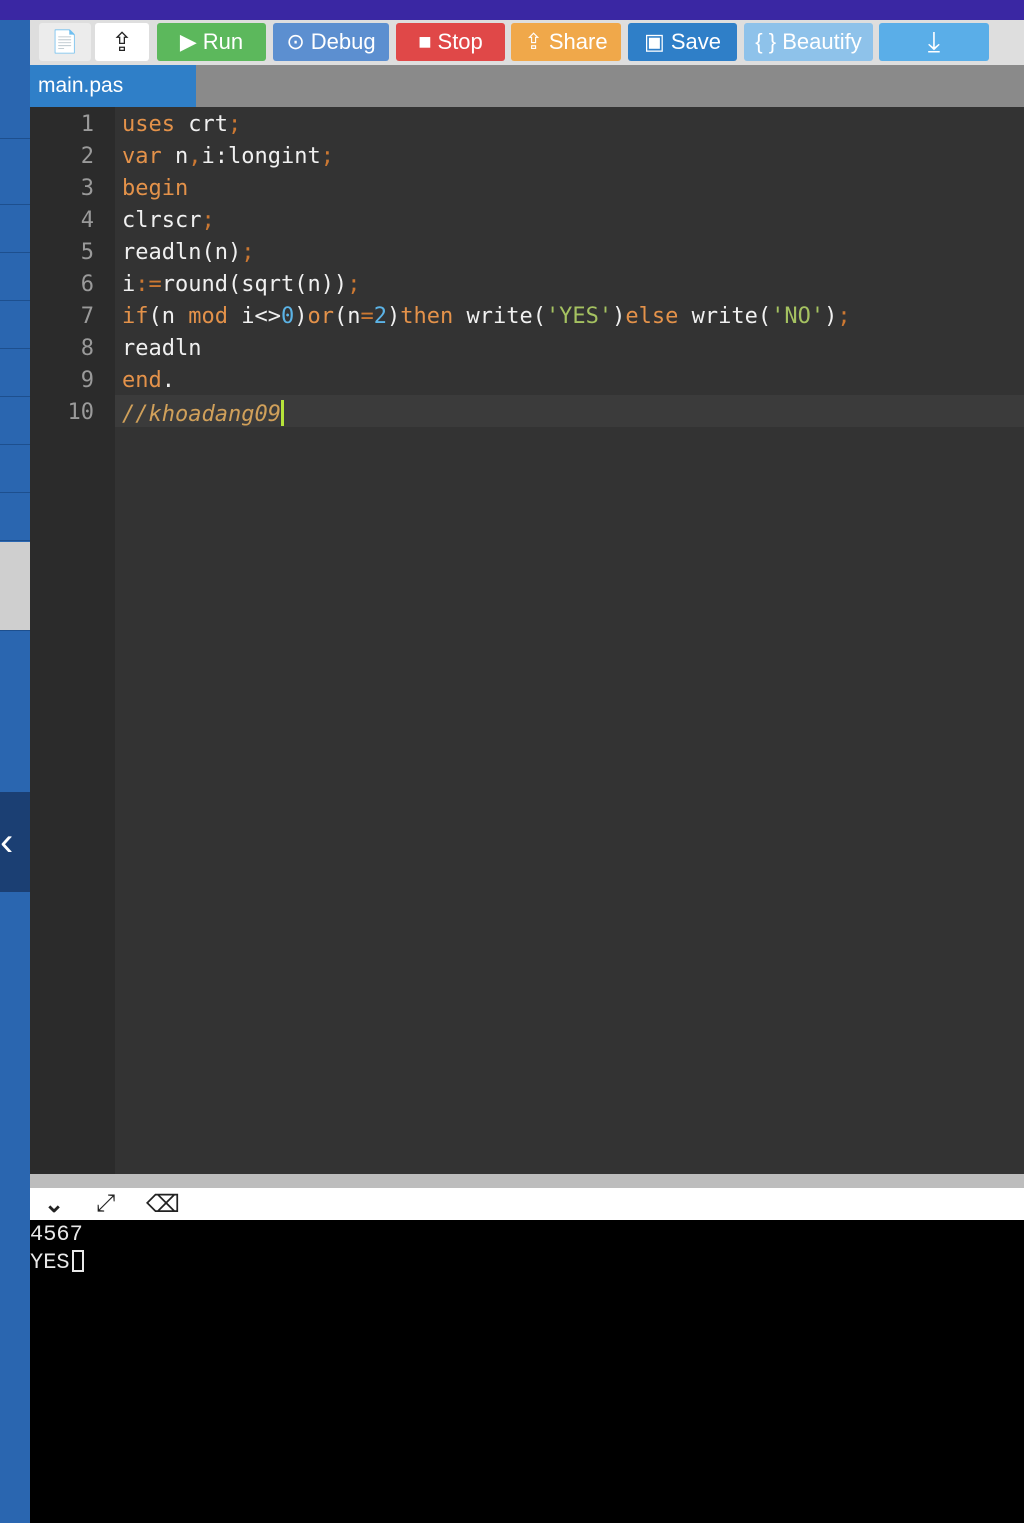 This screenshot has height=1523, width=1024. I want to click on tab-main-pas: main.pas, so click(113, 86).